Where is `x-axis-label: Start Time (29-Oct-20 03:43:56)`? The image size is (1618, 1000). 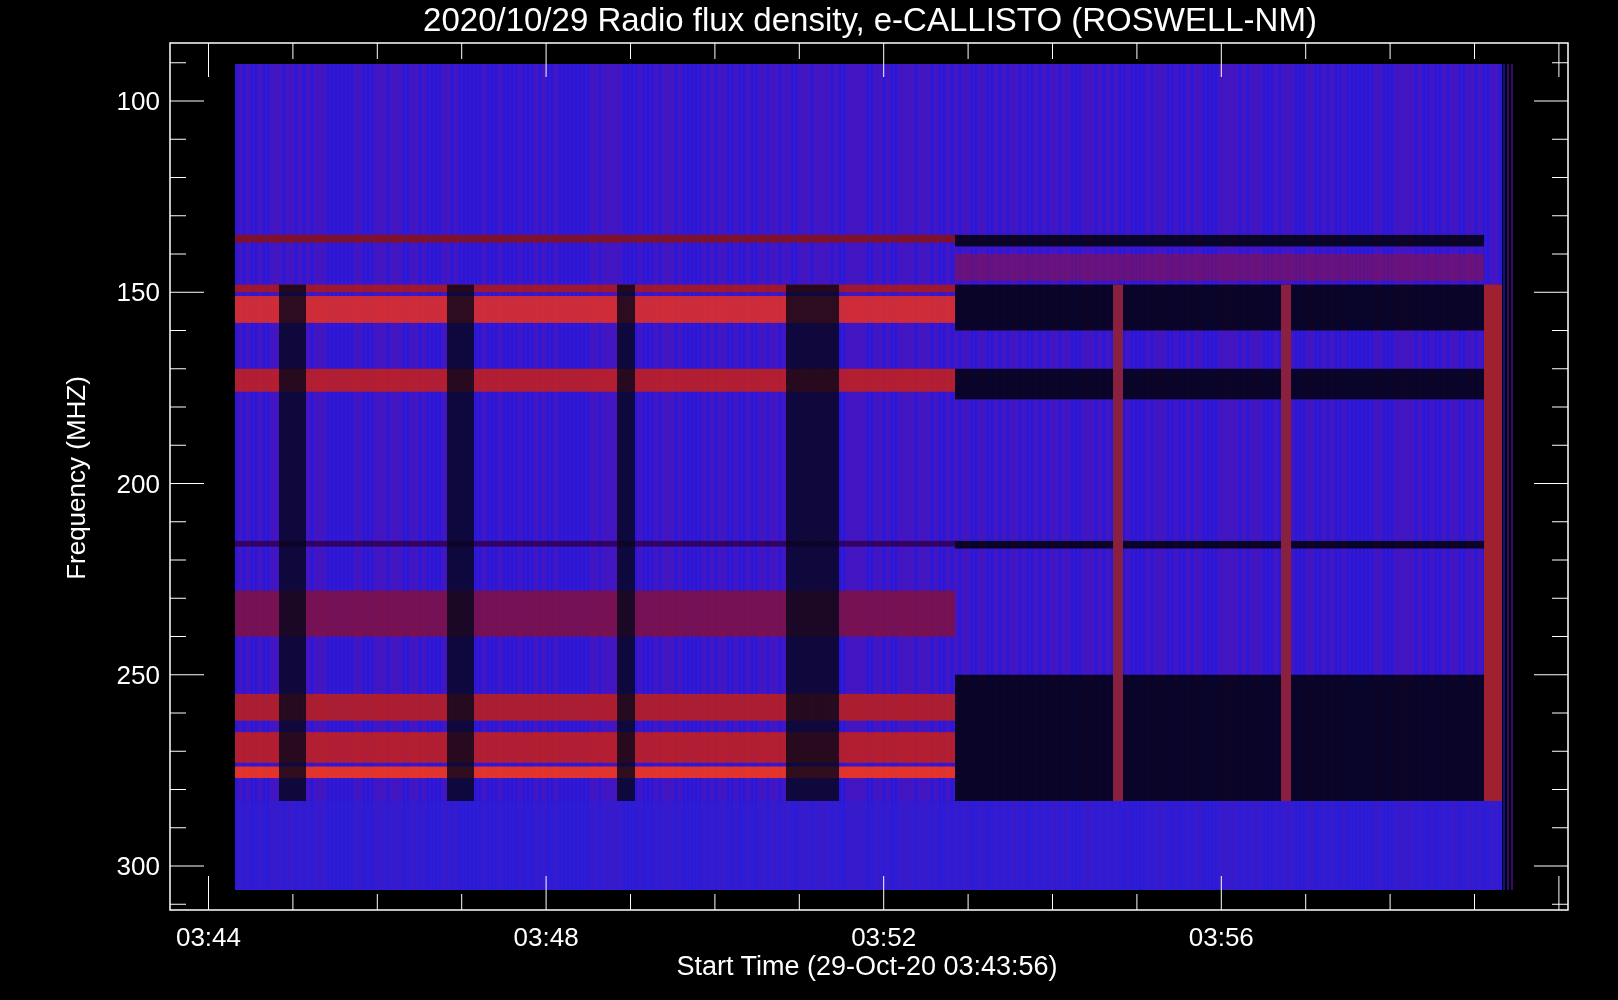
x-axis-label: Start Time (29-Oct-20 03:43:56) is located at coordinates (867, 966).